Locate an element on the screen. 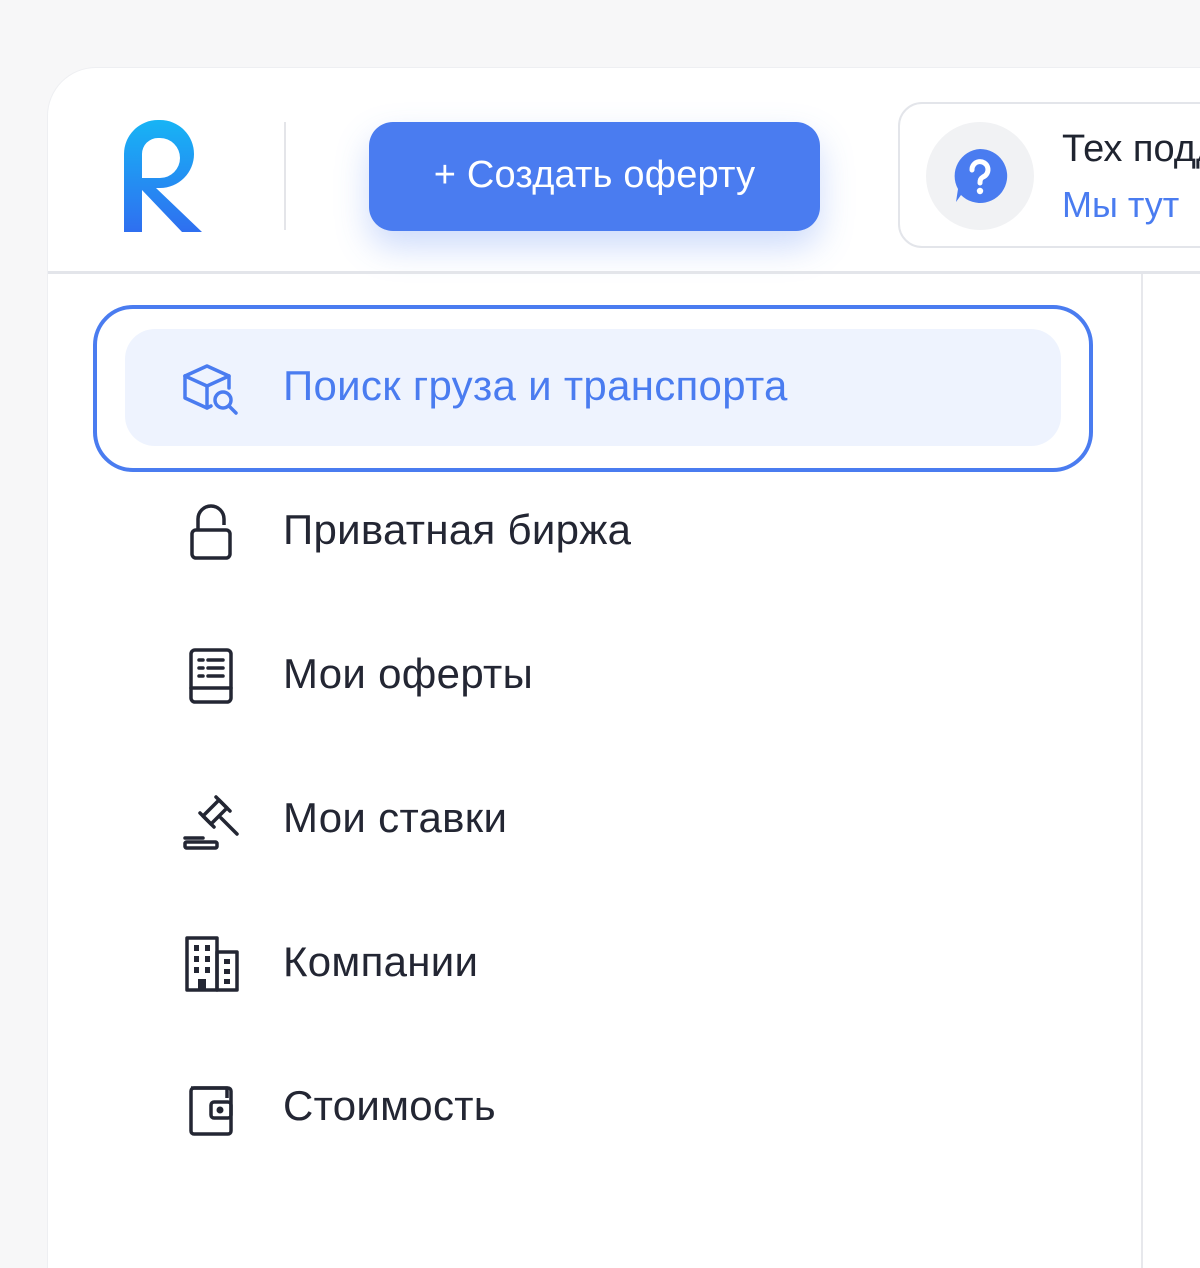 Image resolution: width=1200 pixels, height=1268 pixels. cargo-search-icon is located at coordinates (210, 389).